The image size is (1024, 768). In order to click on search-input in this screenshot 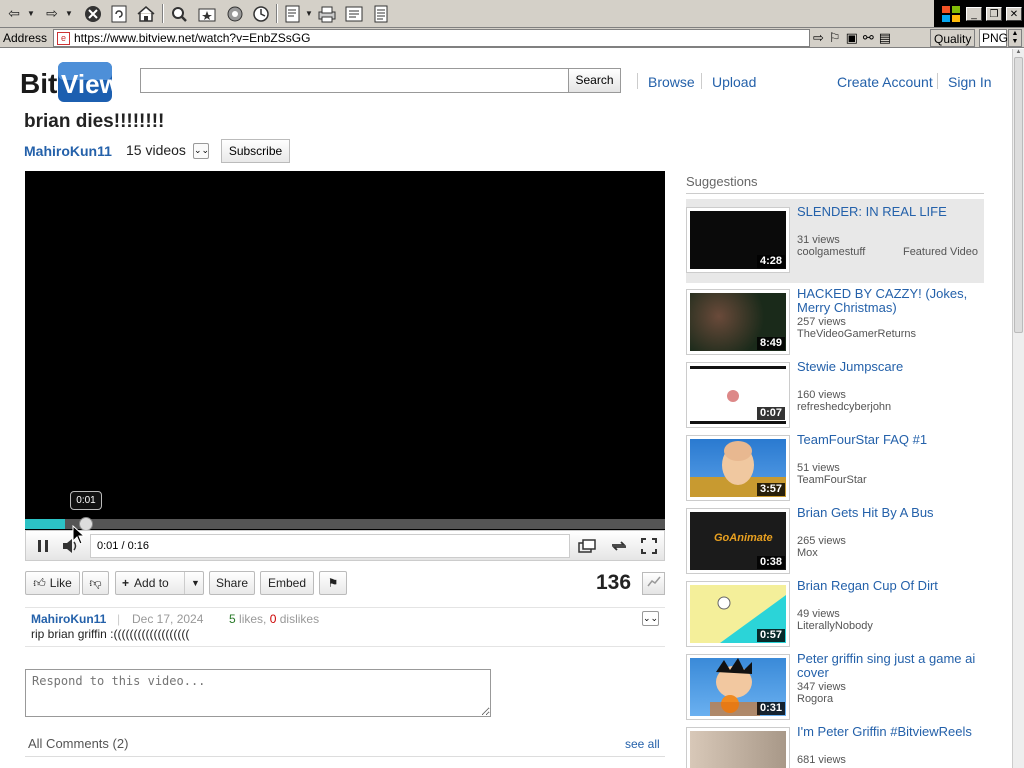, I will do `click(355, 80)`.